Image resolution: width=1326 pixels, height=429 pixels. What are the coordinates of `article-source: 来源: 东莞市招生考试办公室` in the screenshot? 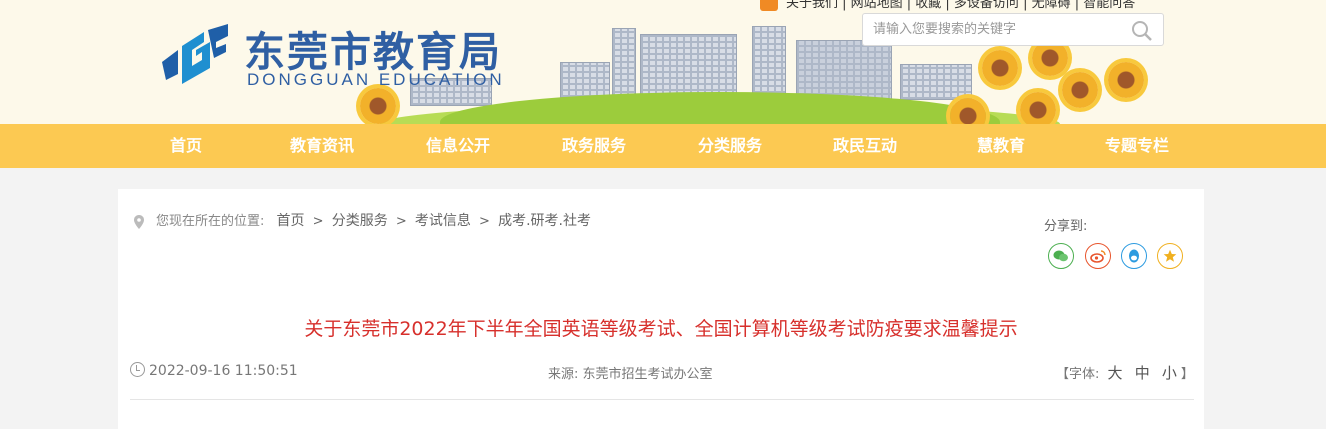 It's located at (630, 372).